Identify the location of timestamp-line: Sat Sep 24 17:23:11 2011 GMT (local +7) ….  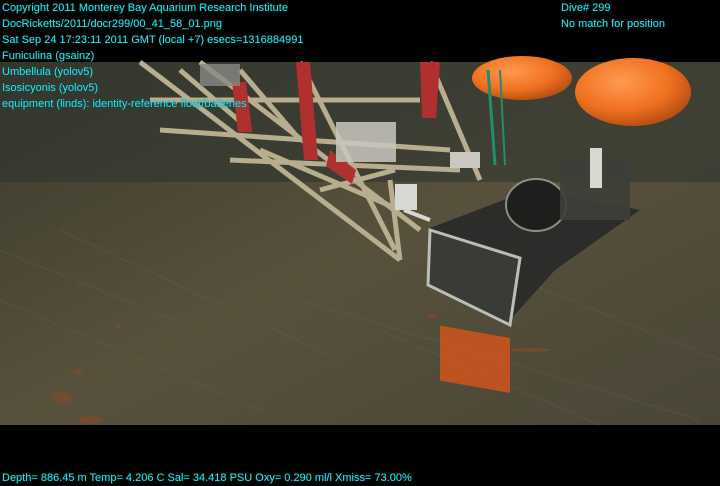
(153, 40).